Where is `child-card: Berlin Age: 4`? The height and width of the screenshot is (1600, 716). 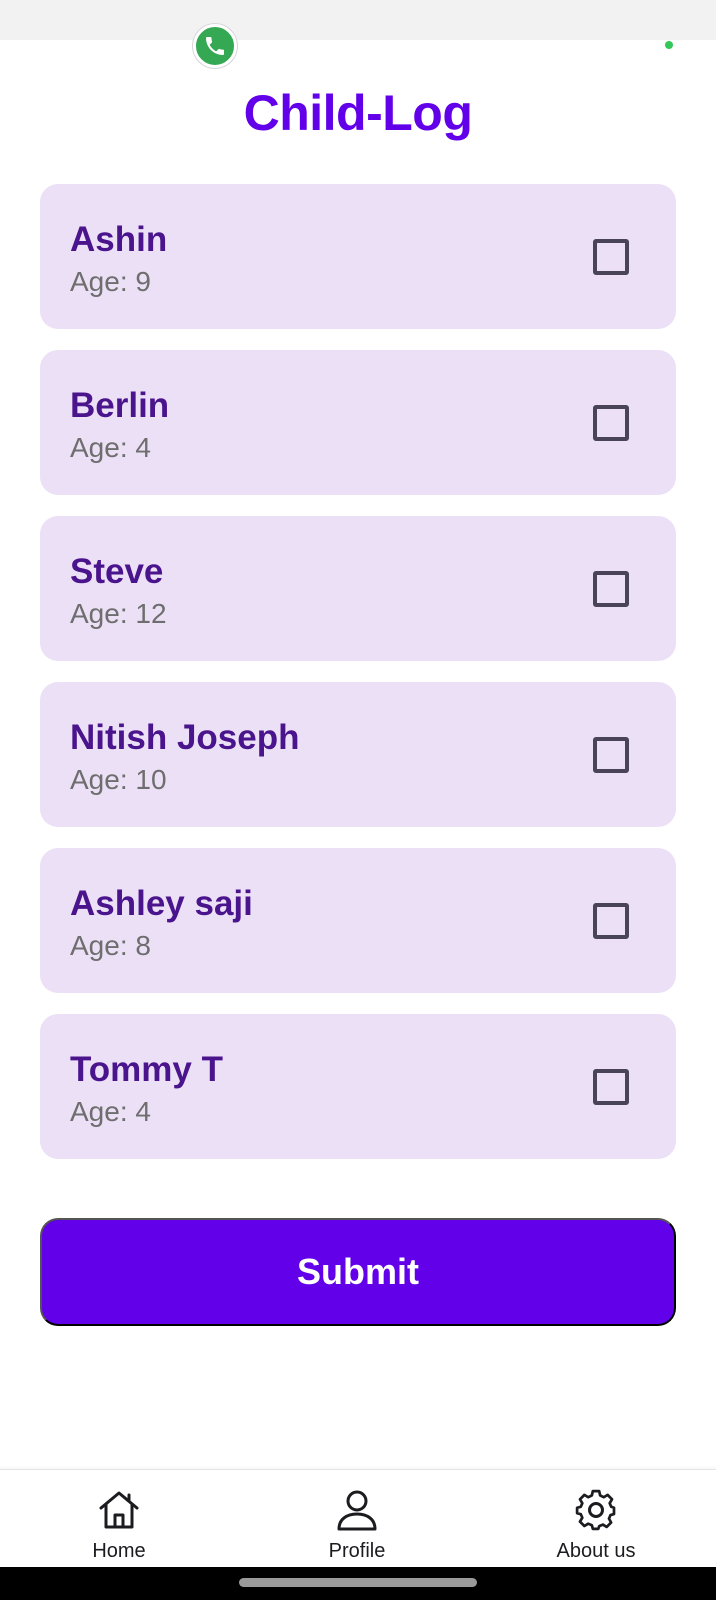 child-card: Berlin Age: 4 is located at coordinates (358, 422).